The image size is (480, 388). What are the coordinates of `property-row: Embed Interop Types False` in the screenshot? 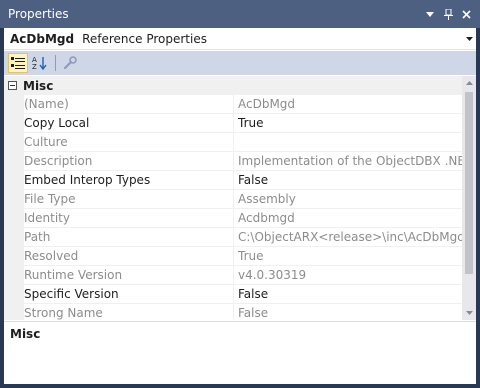 It's located at (233, 180).